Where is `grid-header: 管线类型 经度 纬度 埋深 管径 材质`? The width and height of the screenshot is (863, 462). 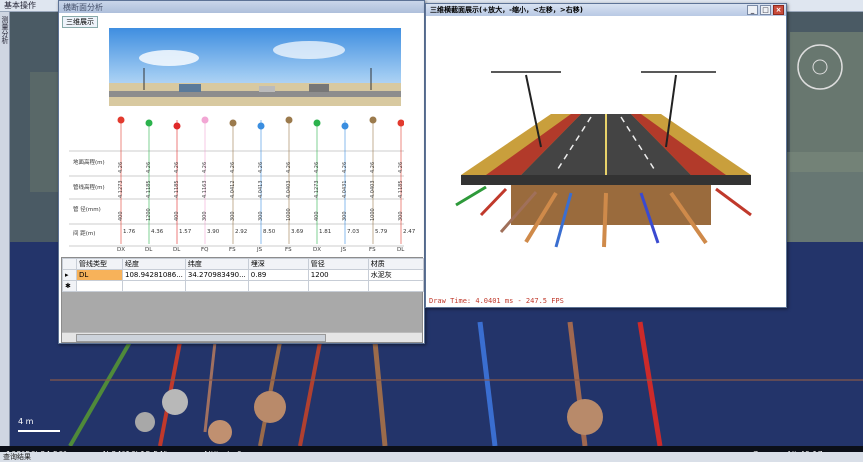
grid-header: 管线类型 经度 纬度 埋深 管径 材质 is located at coordinates (243, 264).